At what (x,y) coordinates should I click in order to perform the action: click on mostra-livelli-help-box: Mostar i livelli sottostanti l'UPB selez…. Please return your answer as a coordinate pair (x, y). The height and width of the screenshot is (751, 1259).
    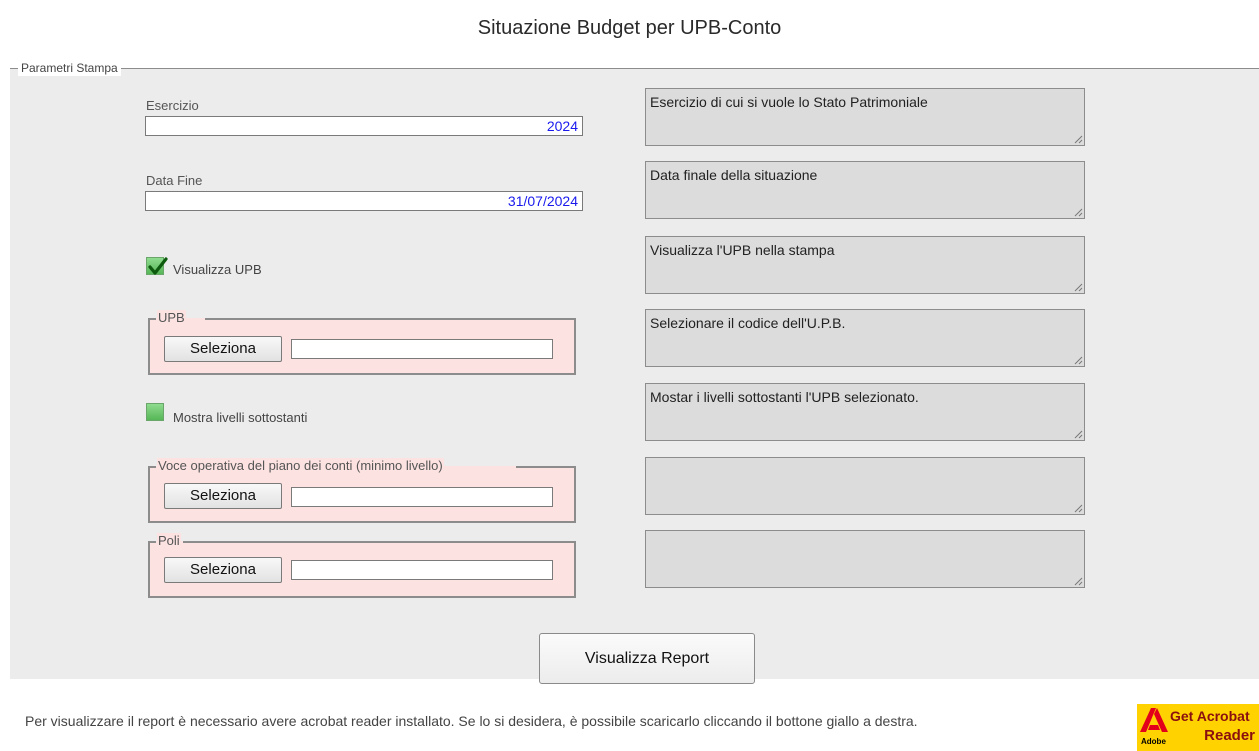
    Looking at the image, I should click on (865, 412).